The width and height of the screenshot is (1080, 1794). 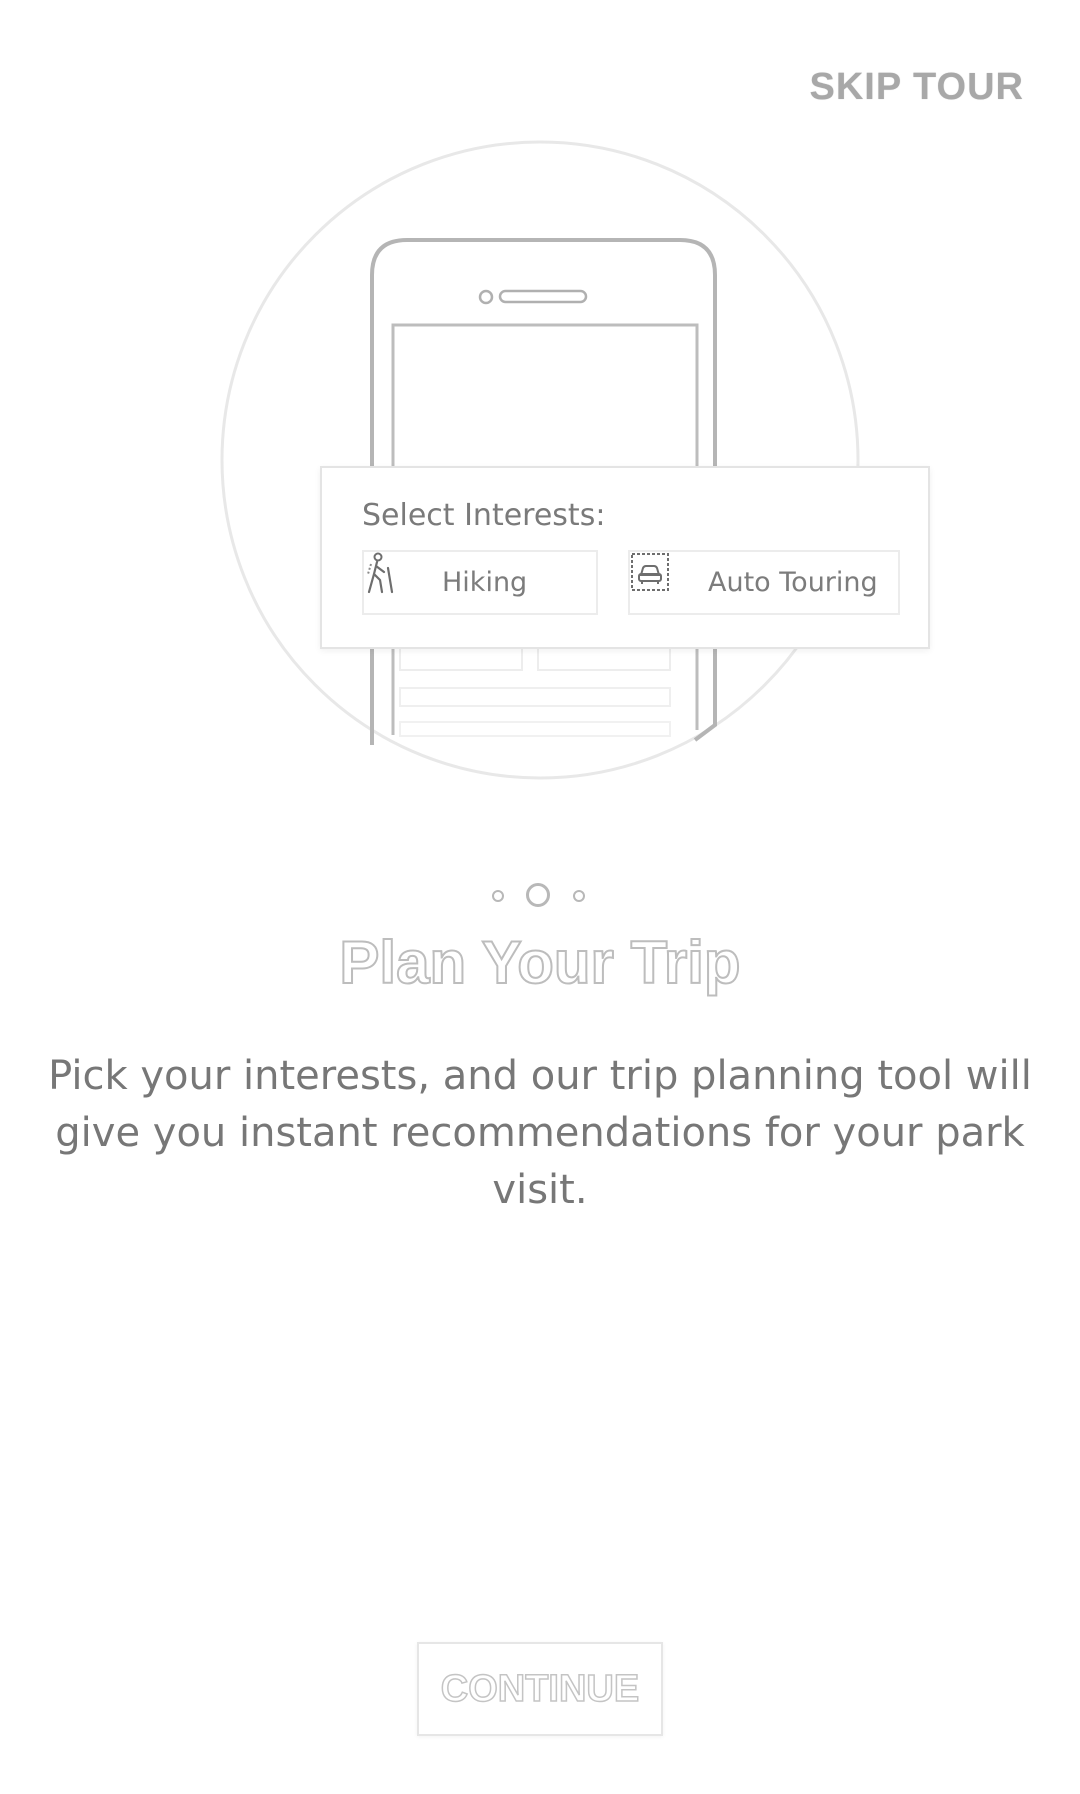 What do you see at coordinates (793, 582) in the screenshot?
I see `interest-chip-label: Auto Touring` at bounding box center [793, 582].